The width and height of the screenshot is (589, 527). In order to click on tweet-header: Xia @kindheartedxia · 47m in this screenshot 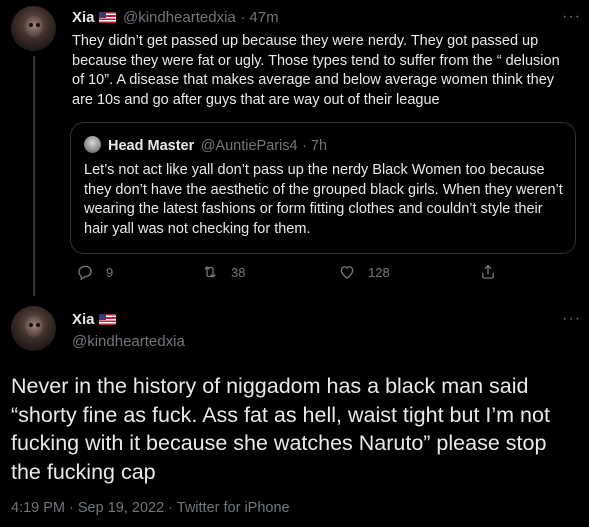, I will do `click(175, 18)`.